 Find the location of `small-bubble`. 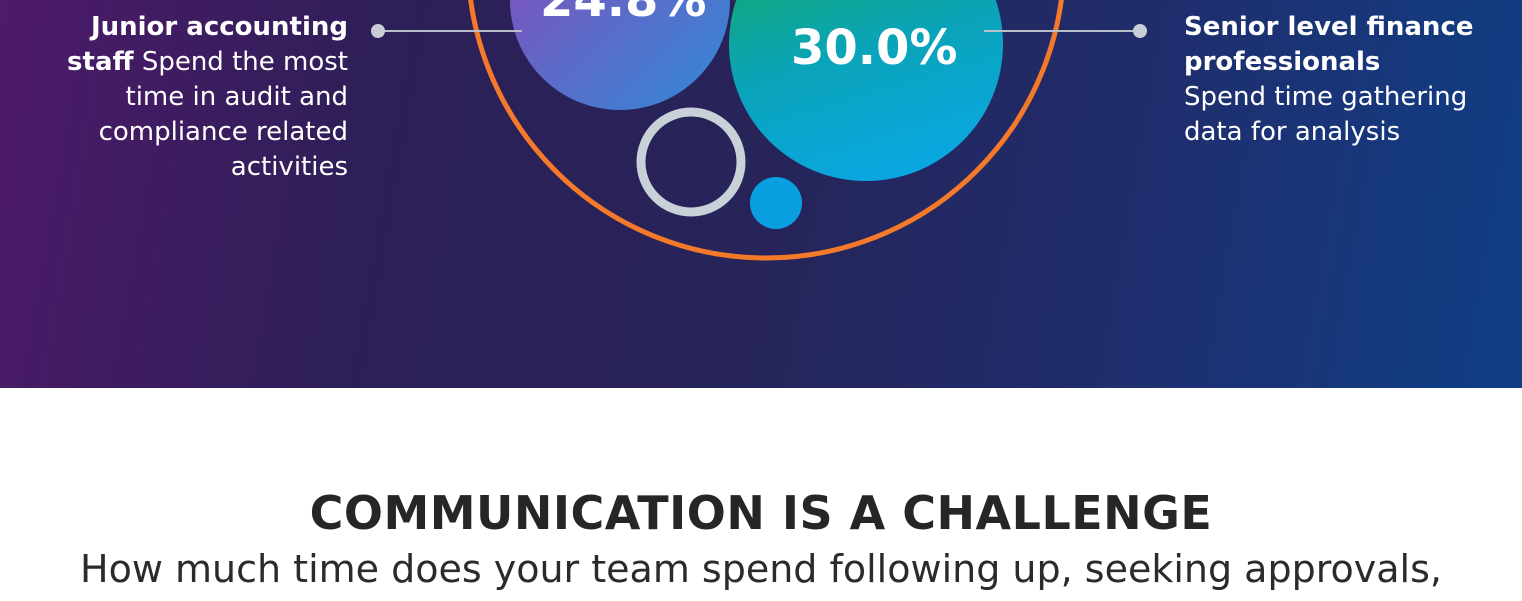

small-bubble is located at coordinates (776, 203).